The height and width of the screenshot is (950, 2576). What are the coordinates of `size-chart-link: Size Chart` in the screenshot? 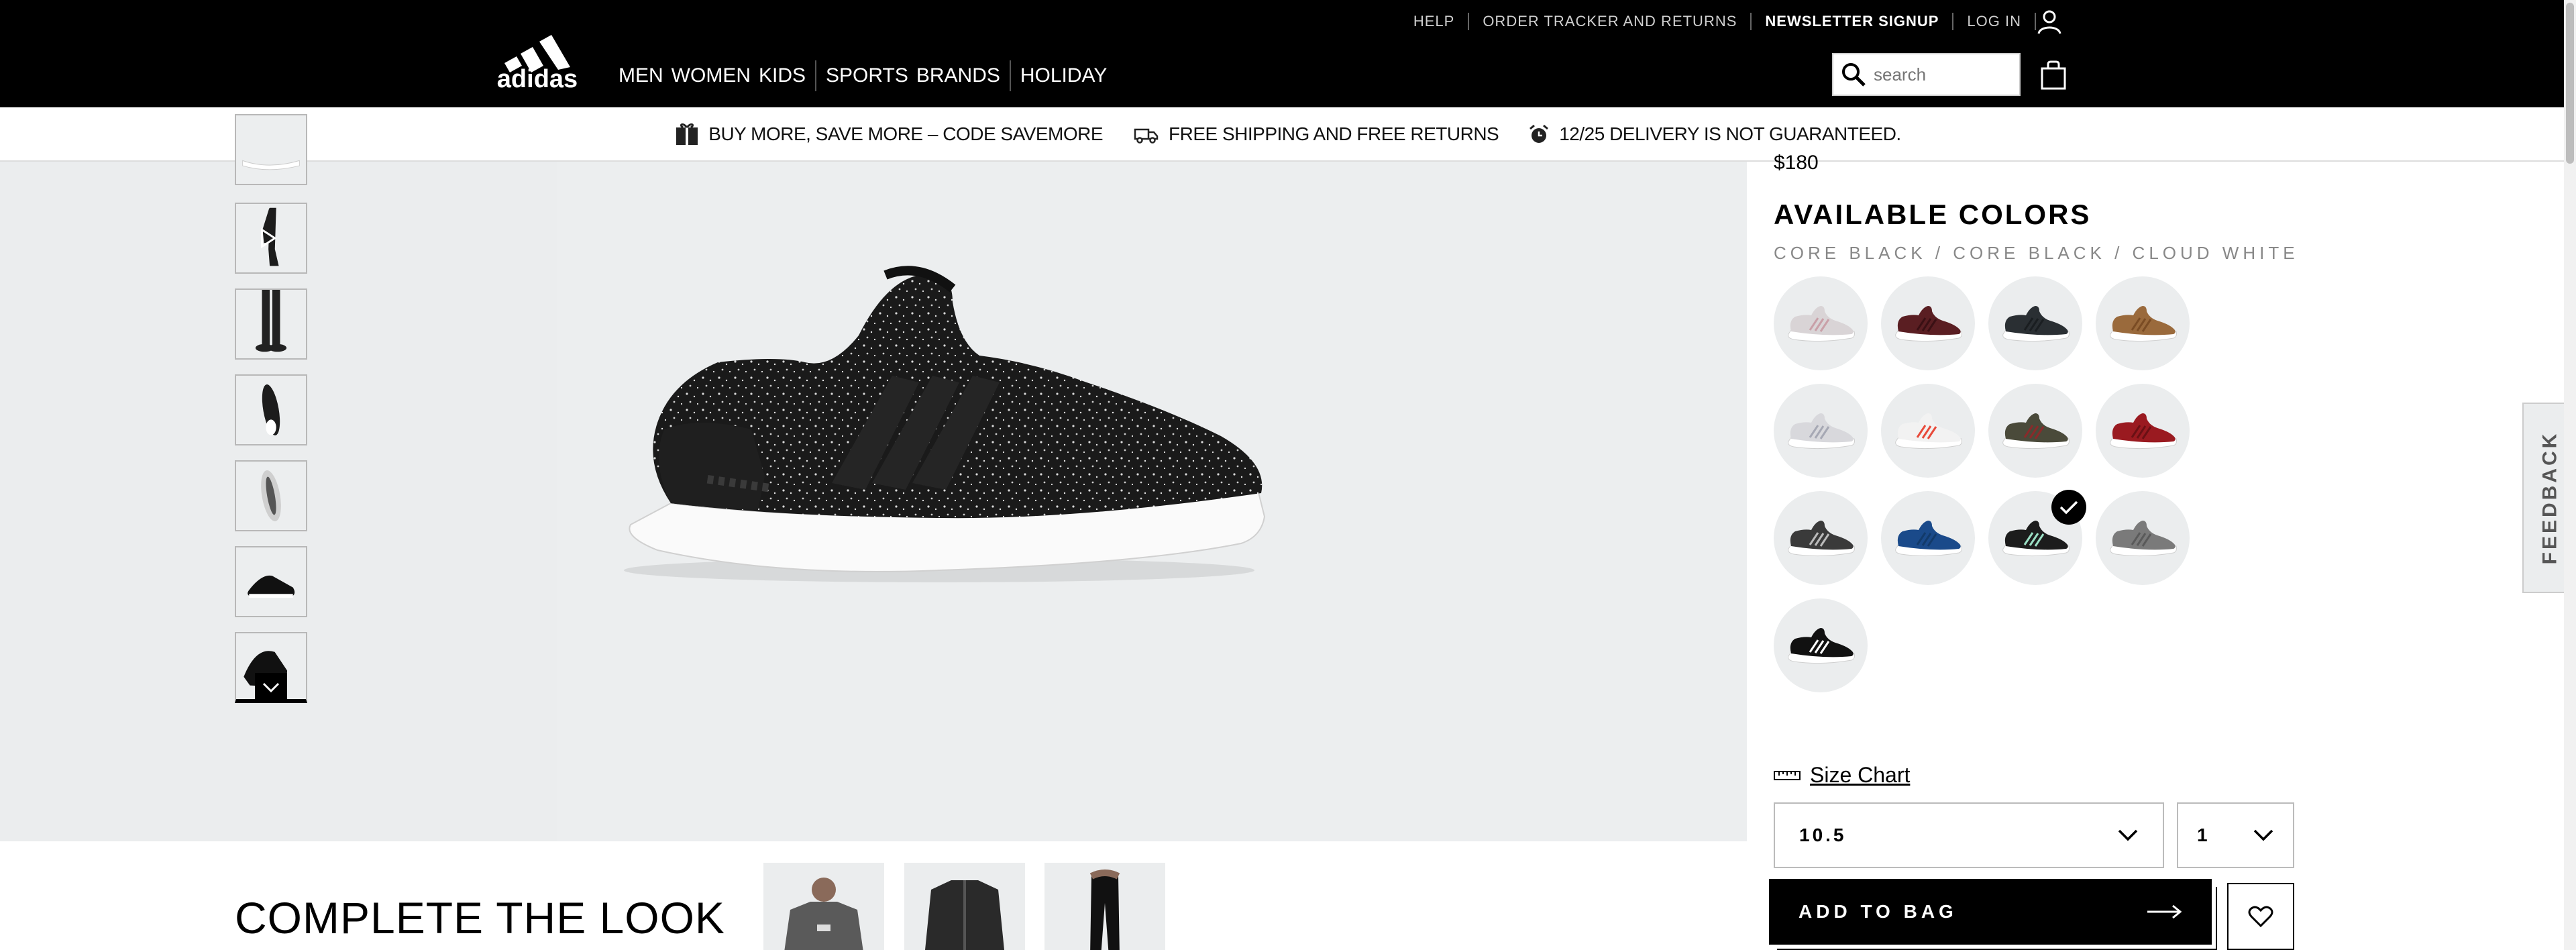 It's located at (1842, 775).